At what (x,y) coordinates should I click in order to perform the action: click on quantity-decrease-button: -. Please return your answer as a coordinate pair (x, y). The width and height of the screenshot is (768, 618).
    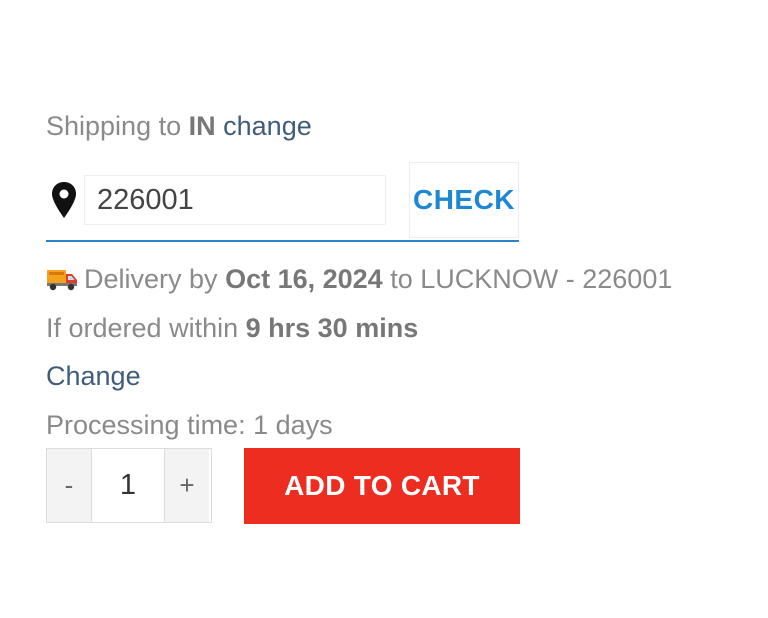
    Looking at the image, I should click on (69, 485).